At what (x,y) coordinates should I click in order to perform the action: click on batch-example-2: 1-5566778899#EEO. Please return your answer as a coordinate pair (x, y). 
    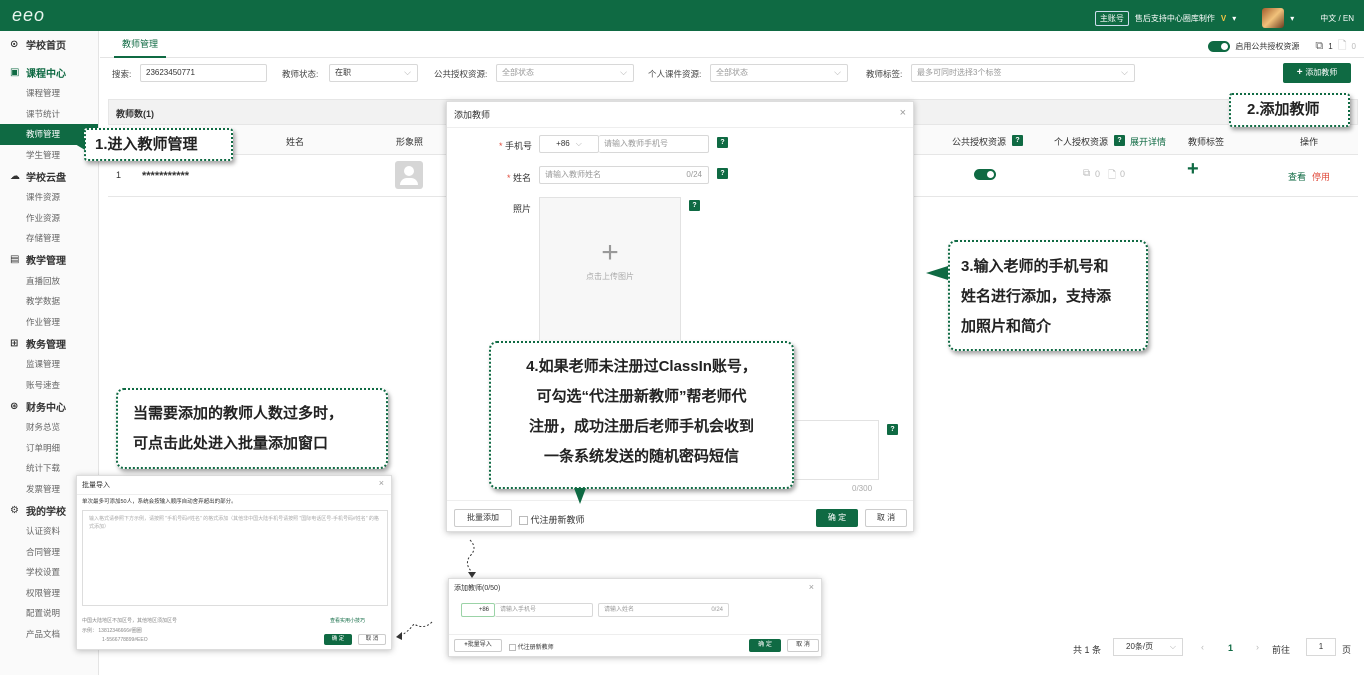
    Looking at the image, I should click on (125, 640).